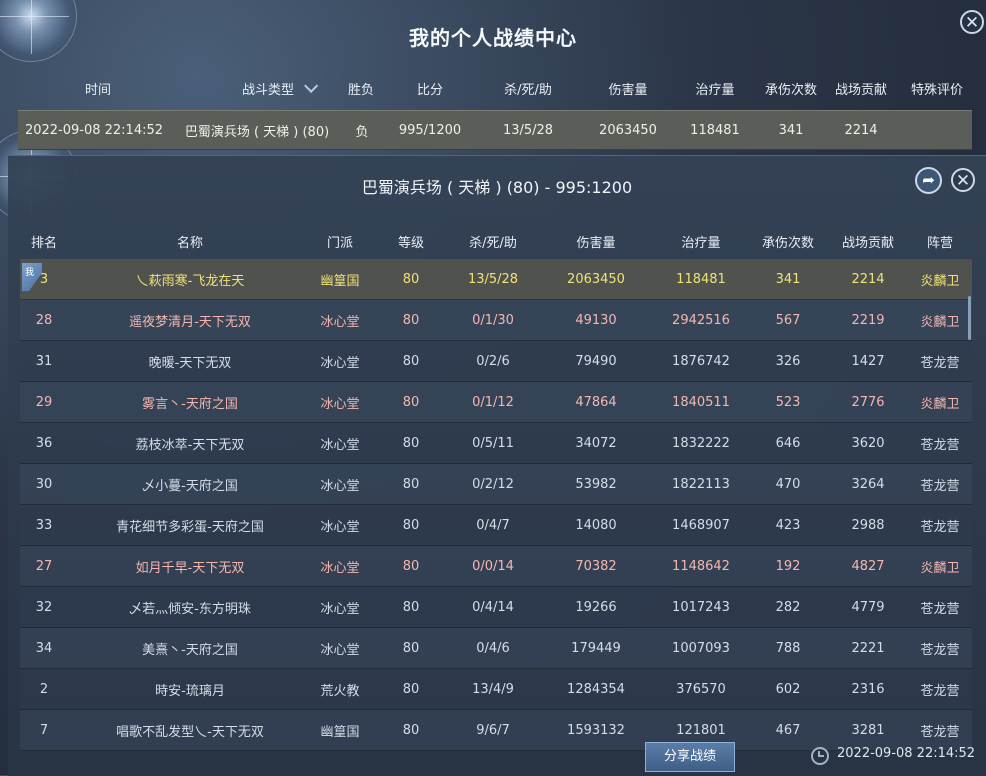  Describe the element at coordinates (190, 404) in the screenshot. I see `cell-name: 雾言丶-天府之国` at that location.